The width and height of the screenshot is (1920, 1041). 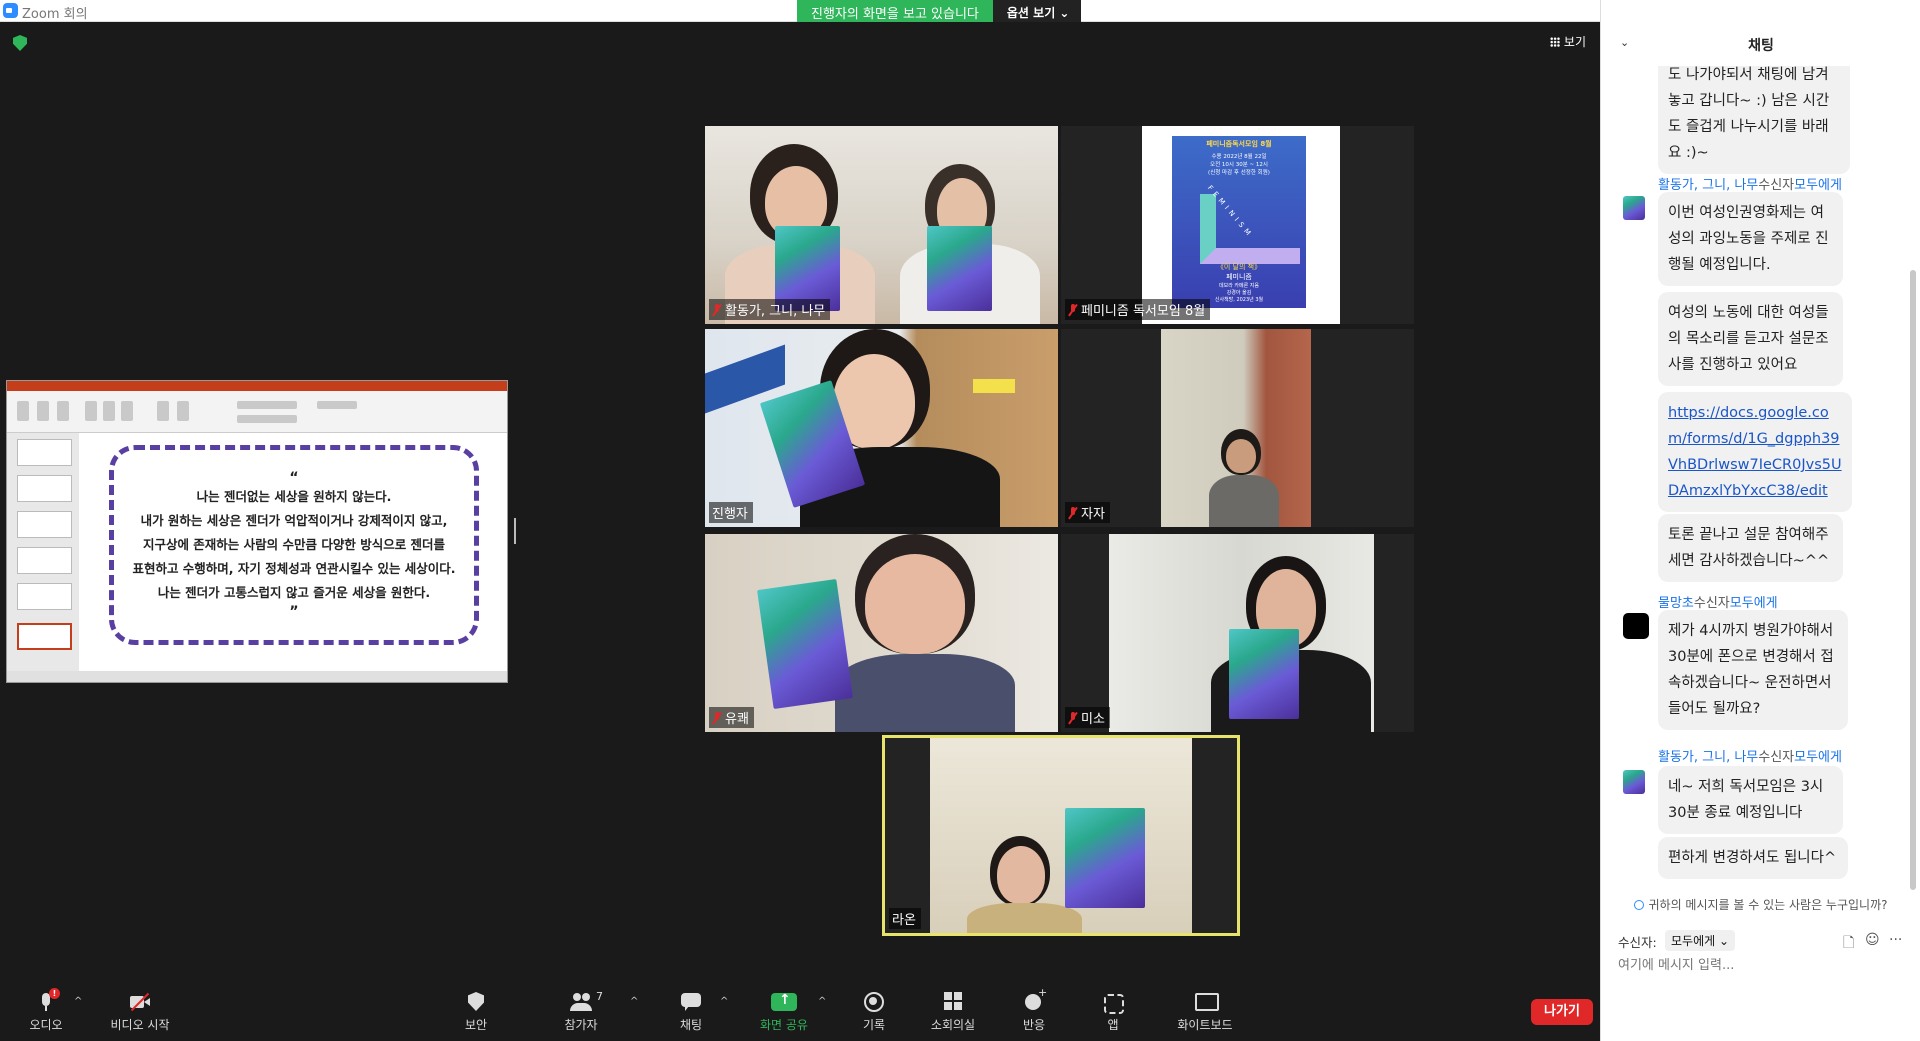 What do you see at coordinates (784, 1025) in the screenshot?
I see `share-label: 화면 공유` at bounding box center [784, 1025].